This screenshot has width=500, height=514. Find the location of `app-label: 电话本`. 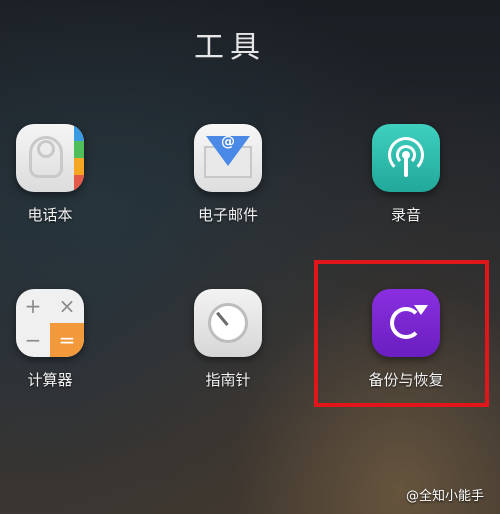

app-label: 电话本 is located at coordinates (50, 215).